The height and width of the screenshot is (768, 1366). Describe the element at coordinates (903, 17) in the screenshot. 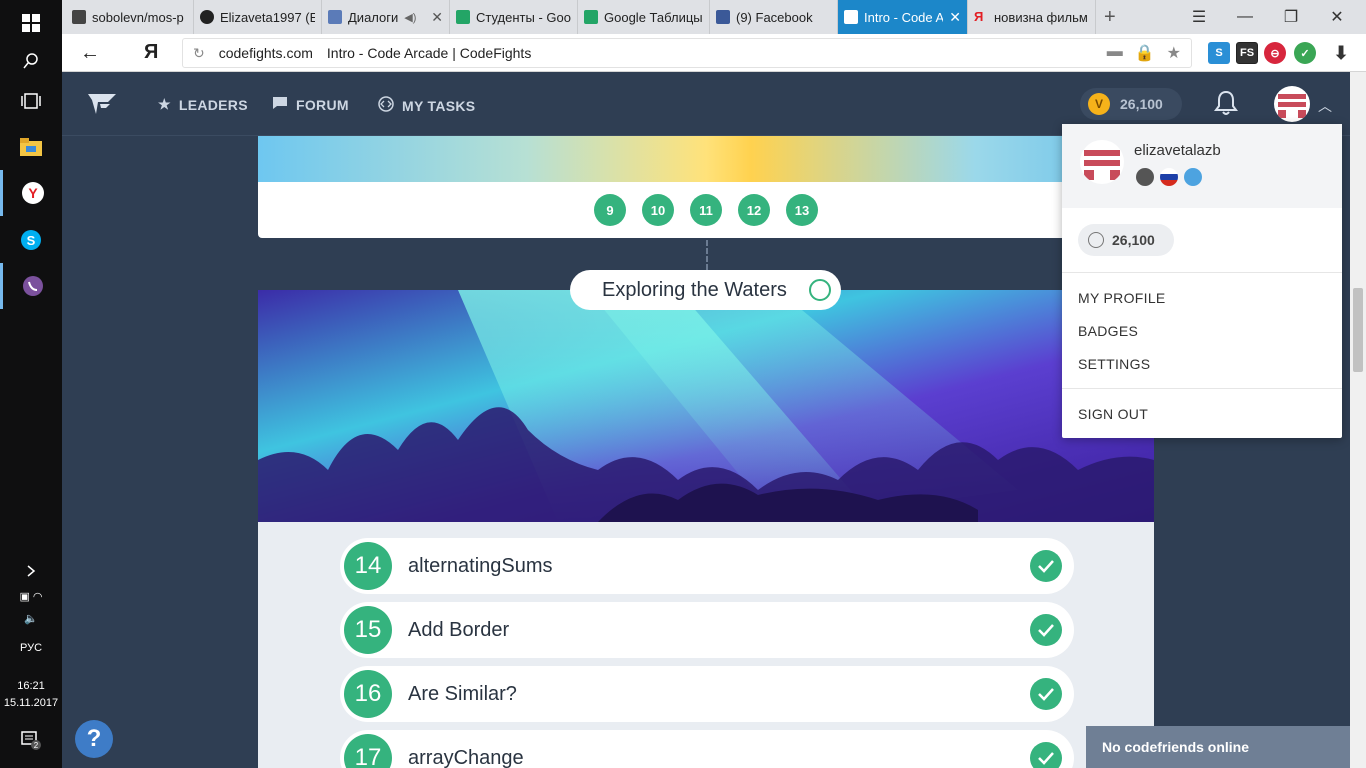

I see `tab-codefights: Intro - Code A ✕` at that location.